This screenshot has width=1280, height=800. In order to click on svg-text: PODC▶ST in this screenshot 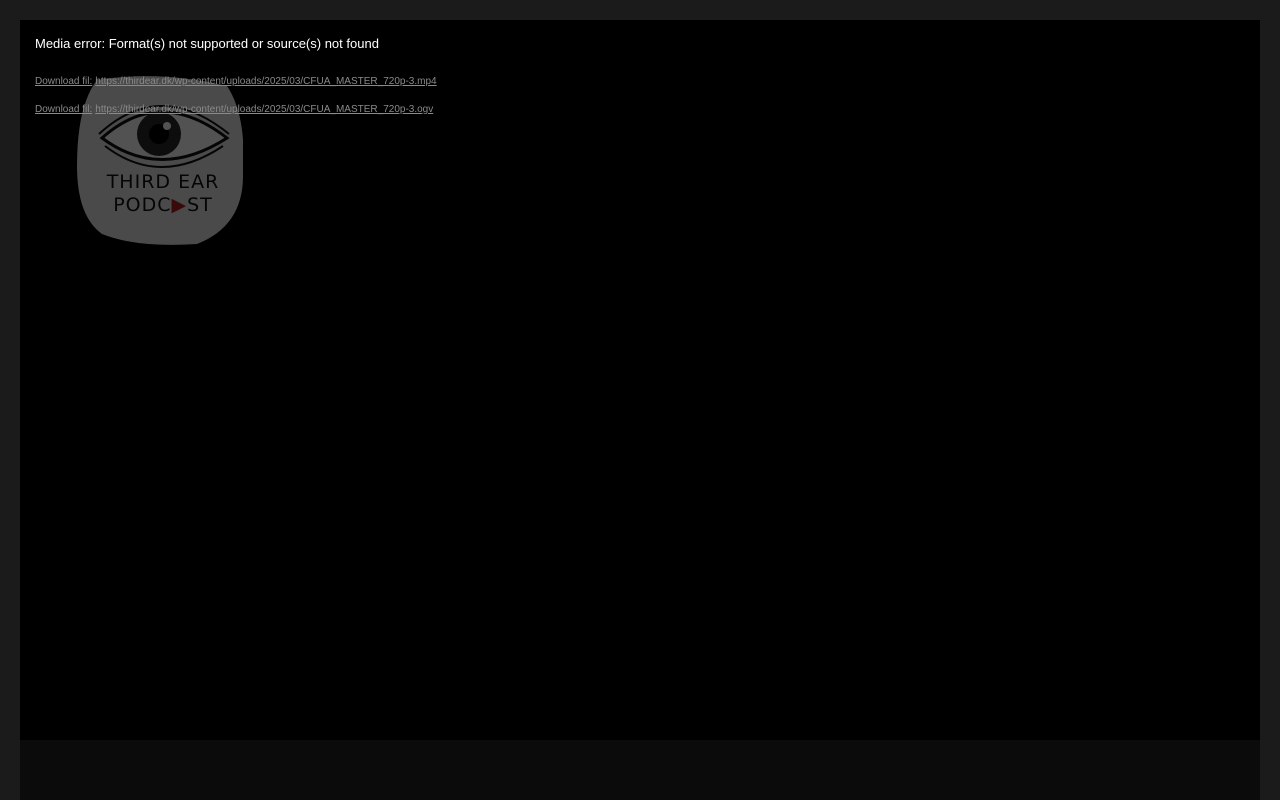, I will do `click(163, 205)`.